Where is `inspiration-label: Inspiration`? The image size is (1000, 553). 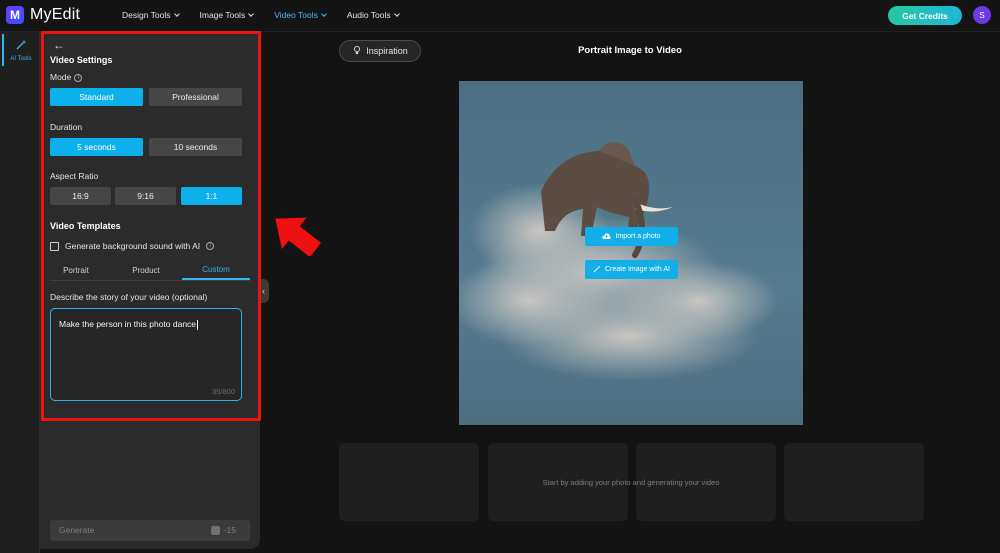 inspiration-label: Inspiration is located at coordinates (387, 51).